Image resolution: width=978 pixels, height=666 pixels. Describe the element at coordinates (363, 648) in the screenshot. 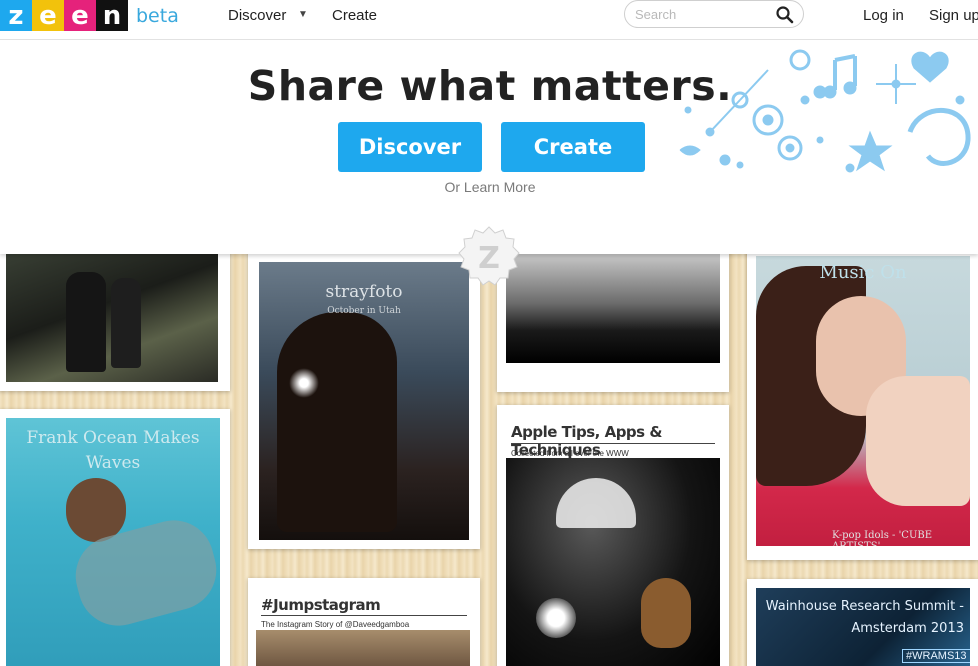

I see `jumpstagram-photo` at that location.